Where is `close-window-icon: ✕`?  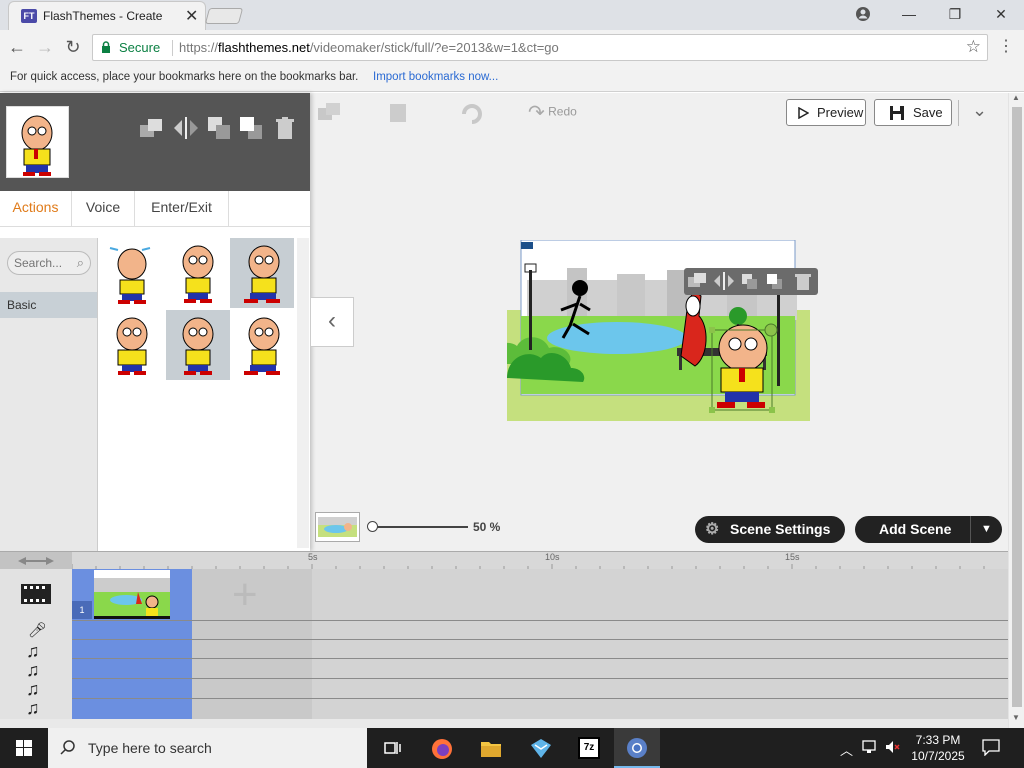 close-window-icon: ✕ is located at coordinates (1001, 14).